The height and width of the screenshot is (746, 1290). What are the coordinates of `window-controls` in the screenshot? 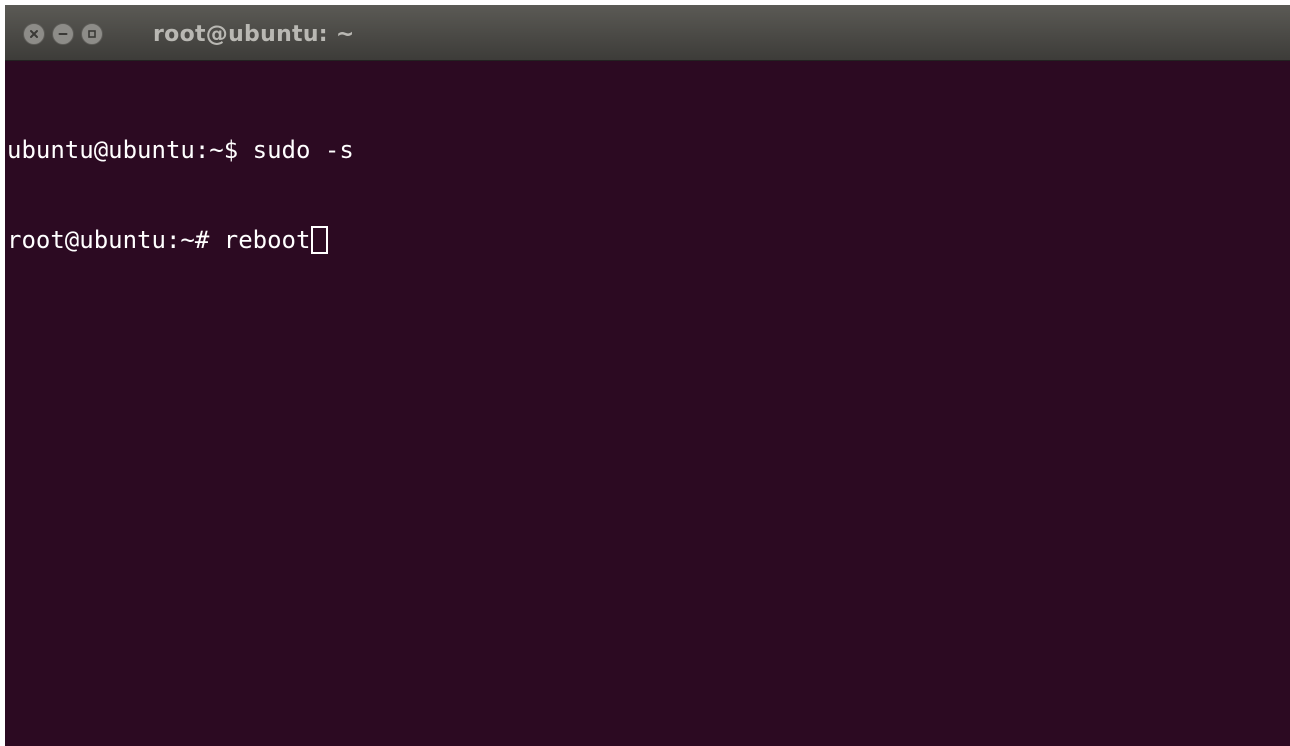 It's located at (63, 35).